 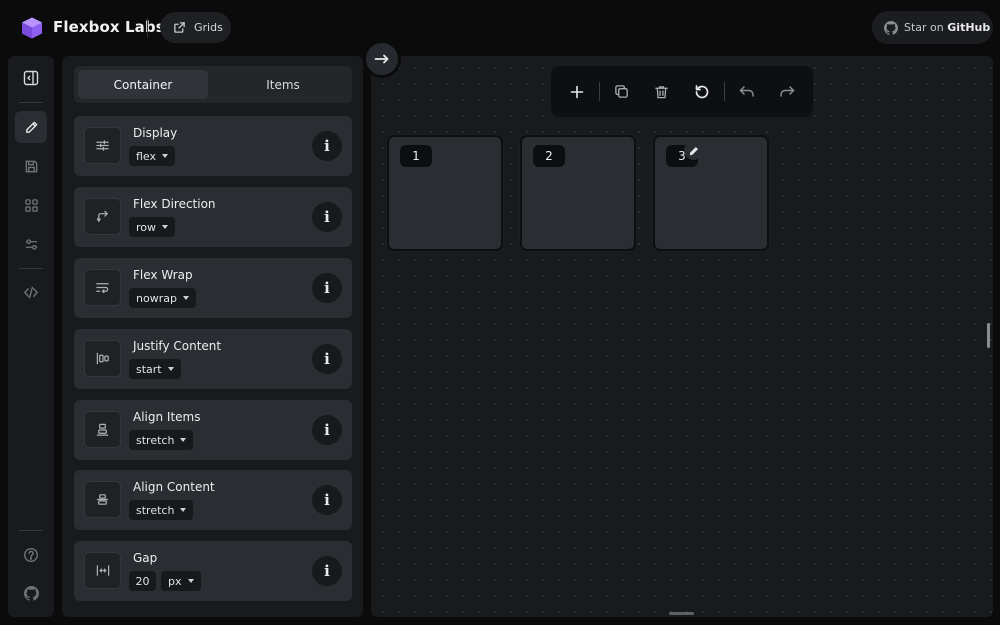 What do you see at coordinates (102, 216) in the screenshot?
I see `direction-icon` at bounding box center [102, 216].